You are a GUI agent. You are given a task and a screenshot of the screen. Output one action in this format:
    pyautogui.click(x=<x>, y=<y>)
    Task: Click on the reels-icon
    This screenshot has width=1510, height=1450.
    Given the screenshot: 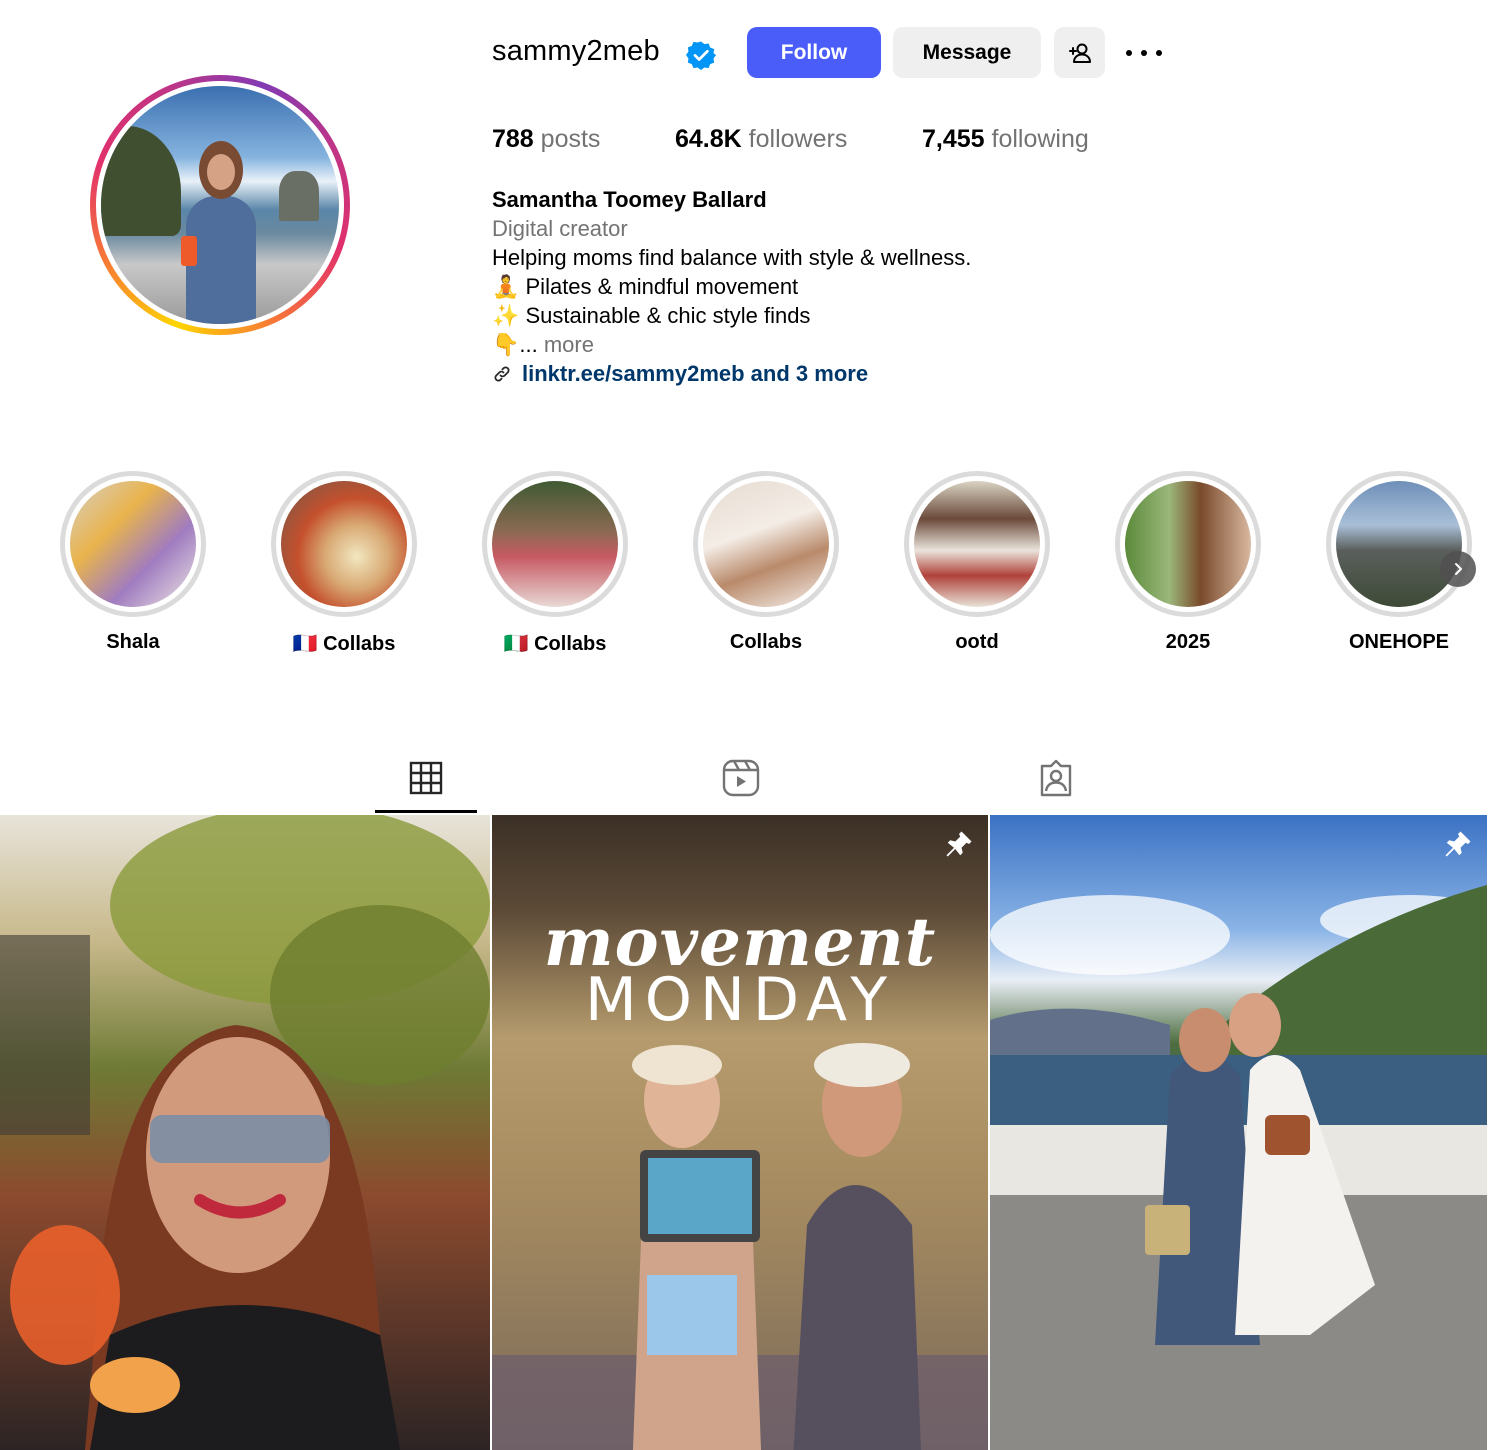 What is the action you would take?
    pyautogui.click(x=741, y=778)
    